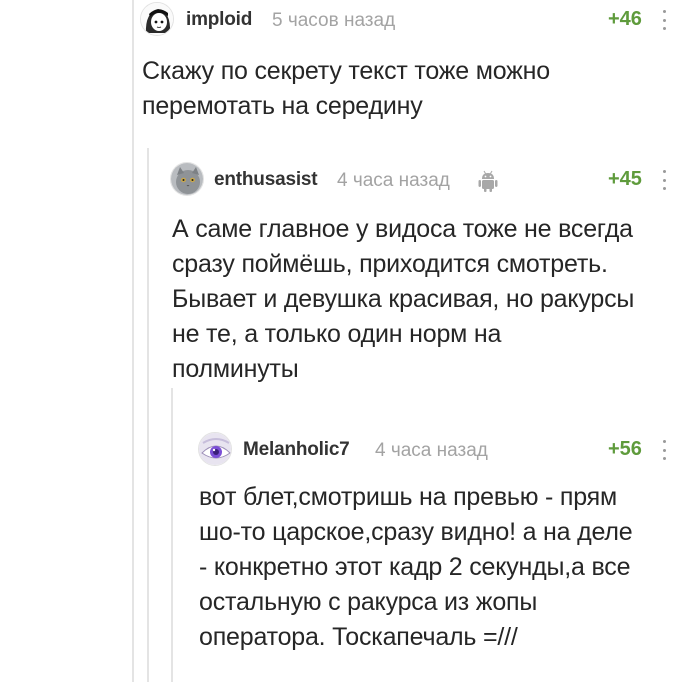  What do you see at coordinates (266, 180) in the screenshot?
I see `comment-author: enthusasist` at bounding box center [266, 180].